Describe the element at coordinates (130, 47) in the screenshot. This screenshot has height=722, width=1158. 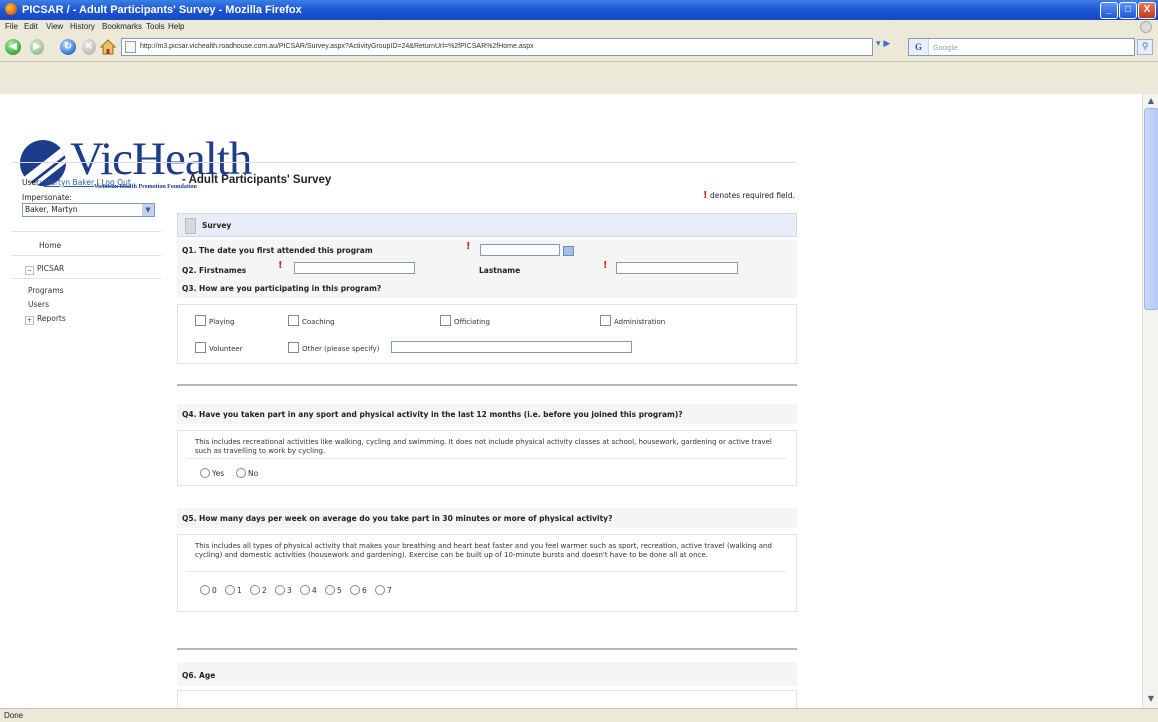
I see `page-icon` at that location.